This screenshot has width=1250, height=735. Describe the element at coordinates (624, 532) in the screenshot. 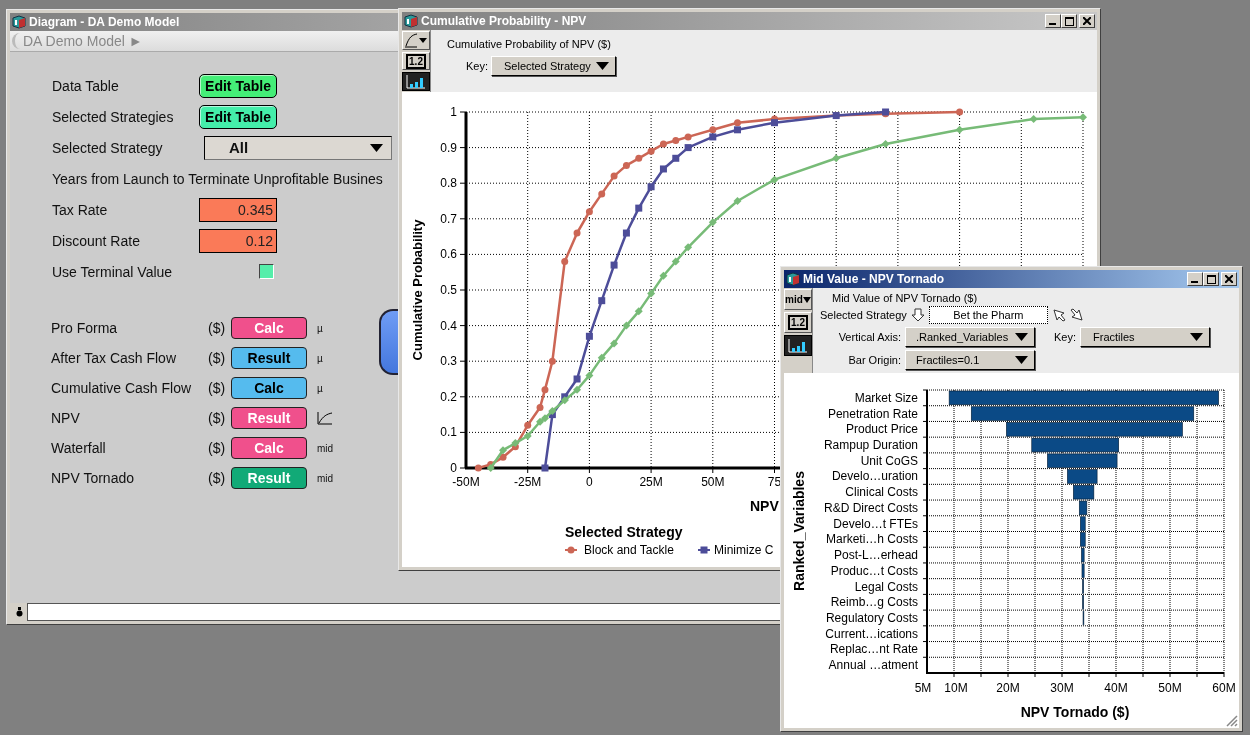

I see `legend-title: Selected Strategy` at that location.